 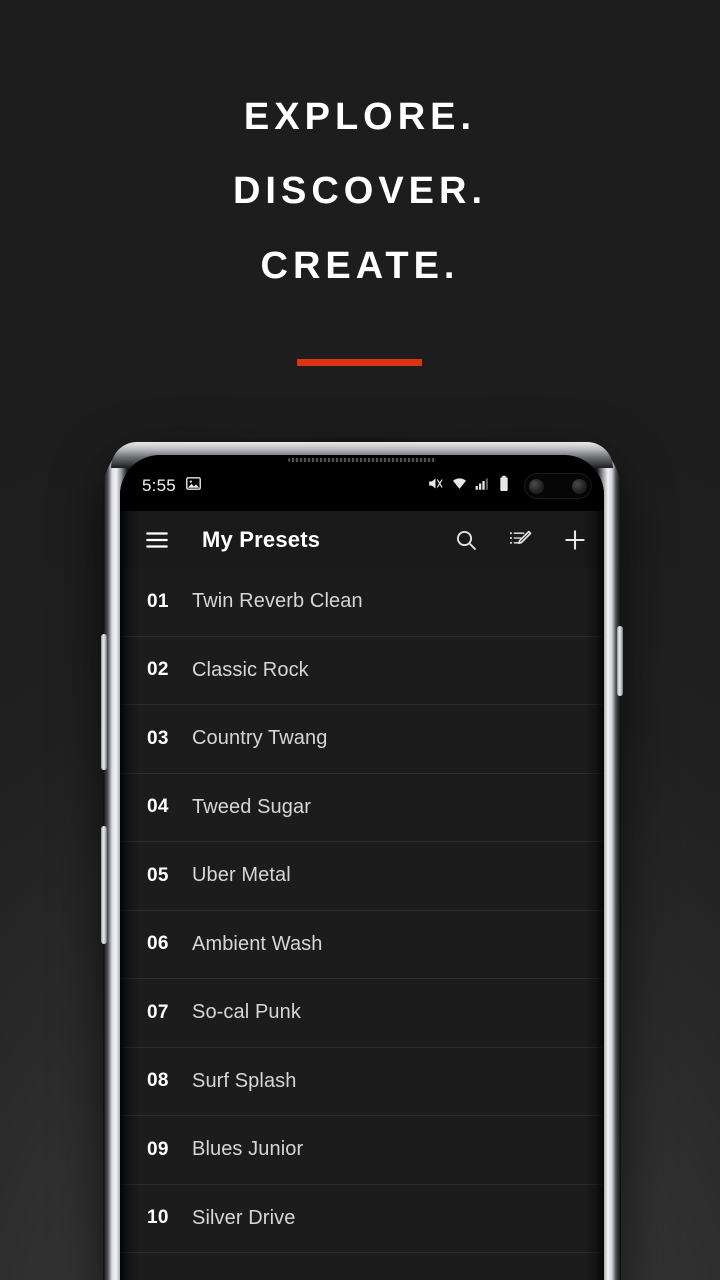 I want to click on camera-lens-left, so click(x=536, y=486).